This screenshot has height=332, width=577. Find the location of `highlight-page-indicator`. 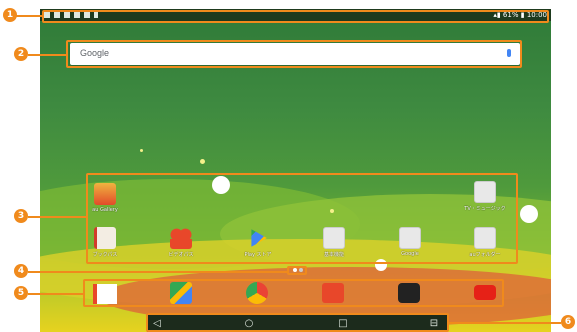

highlight-page-indicator is located at coordinates (297, 270).